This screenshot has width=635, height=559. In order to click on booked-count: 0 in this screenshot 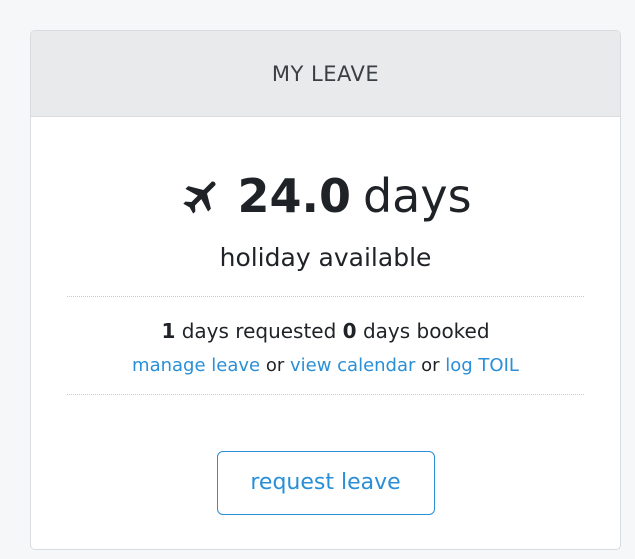, I will do `click(349, 331)`.